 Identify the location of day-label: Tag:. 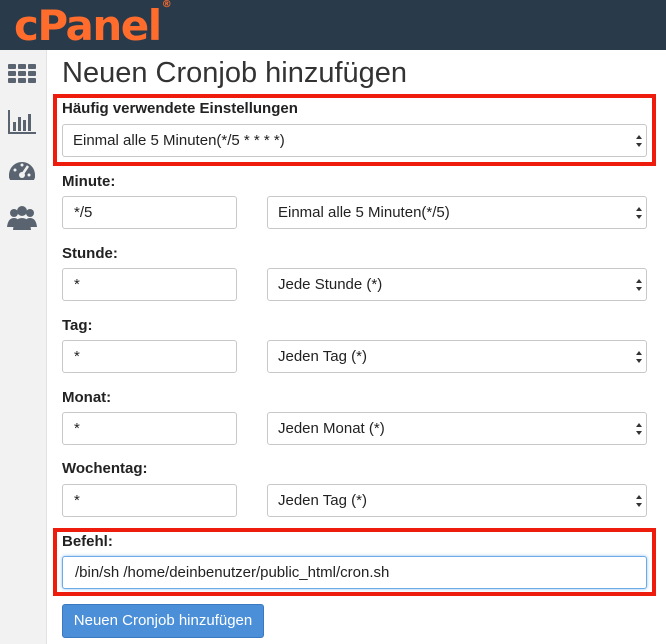
(77, 325).